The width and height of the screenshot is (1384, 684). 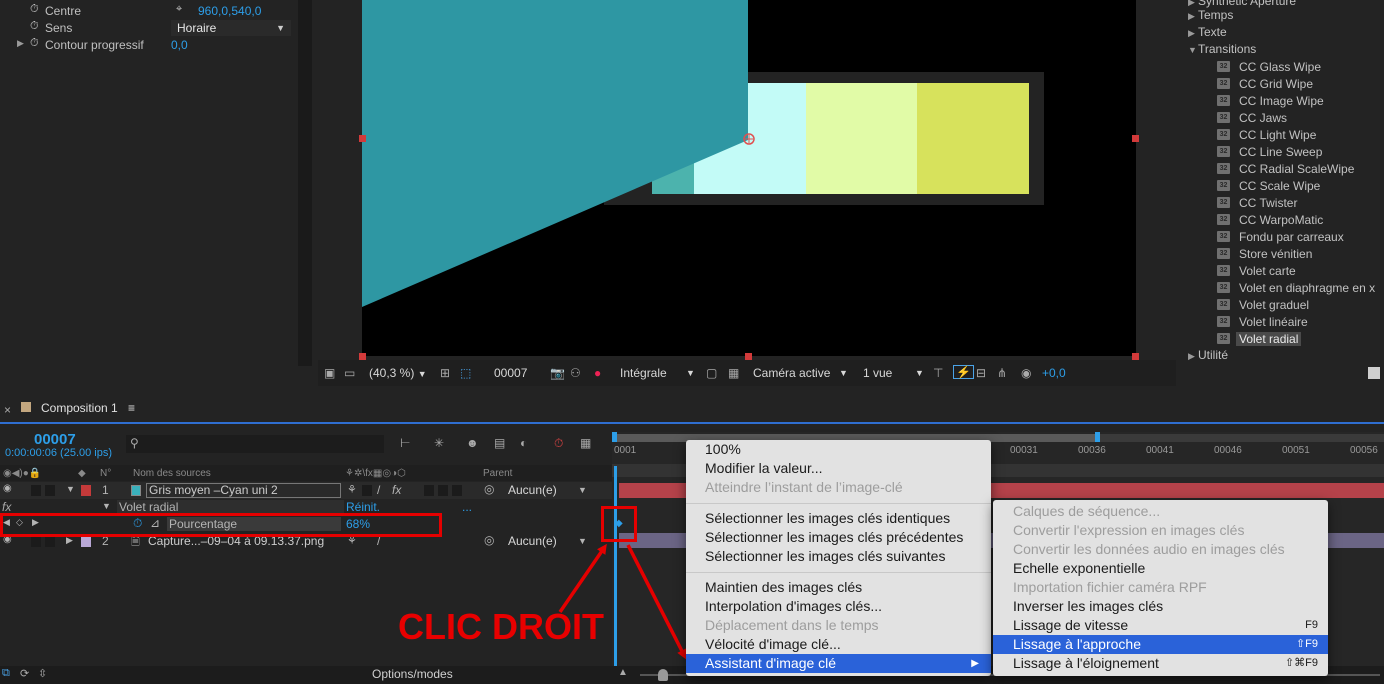 What do you see at coordinates (501, 626) in the screenshot?
I see `annotation-label: CLIC DROIT` at bounding box center [501, 626].